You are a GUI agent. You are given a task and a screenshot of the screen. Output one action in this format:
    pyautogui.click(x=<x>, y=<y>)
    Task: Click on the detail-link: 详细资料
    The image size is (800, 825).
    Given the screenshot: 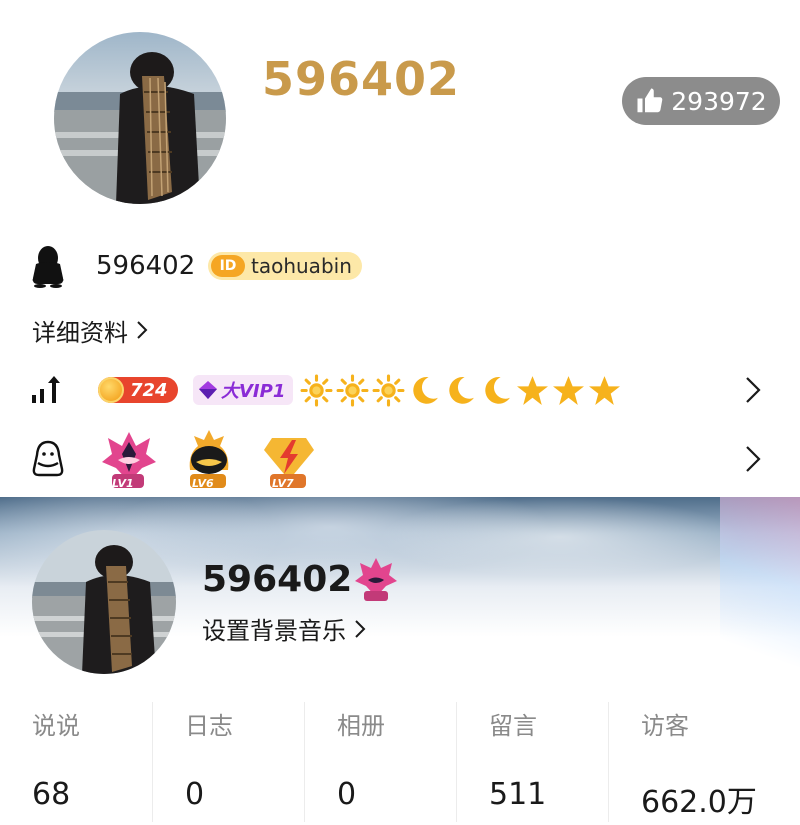 What is the action you would take?
    pyautogui.click(x=90, y=330)
    